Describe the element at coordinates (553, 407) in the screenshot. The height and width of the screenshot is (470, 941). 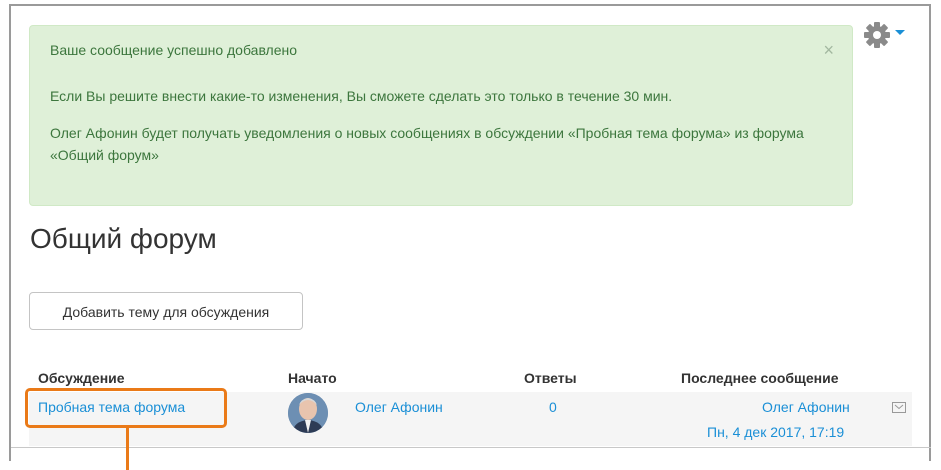
I see `replies-link: 0` at that location.